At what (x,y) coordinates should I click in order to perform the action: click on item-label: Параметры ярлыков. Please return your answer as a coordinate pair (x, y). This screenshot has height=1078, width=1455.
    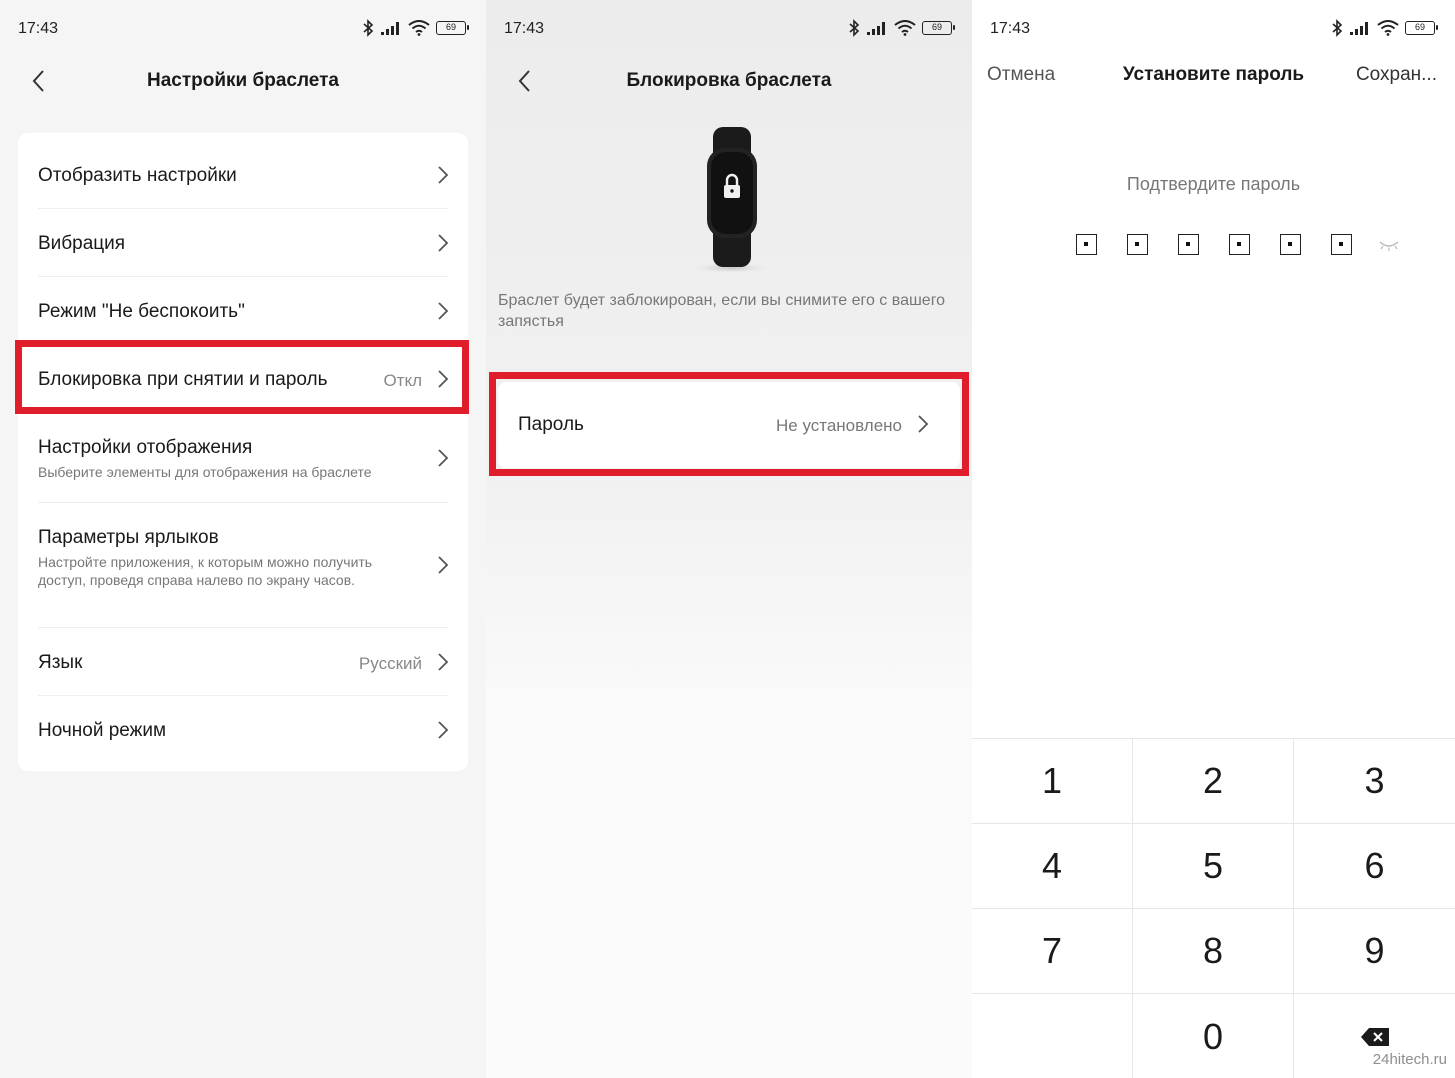
    Looking at the image, I should click on (128, 537).